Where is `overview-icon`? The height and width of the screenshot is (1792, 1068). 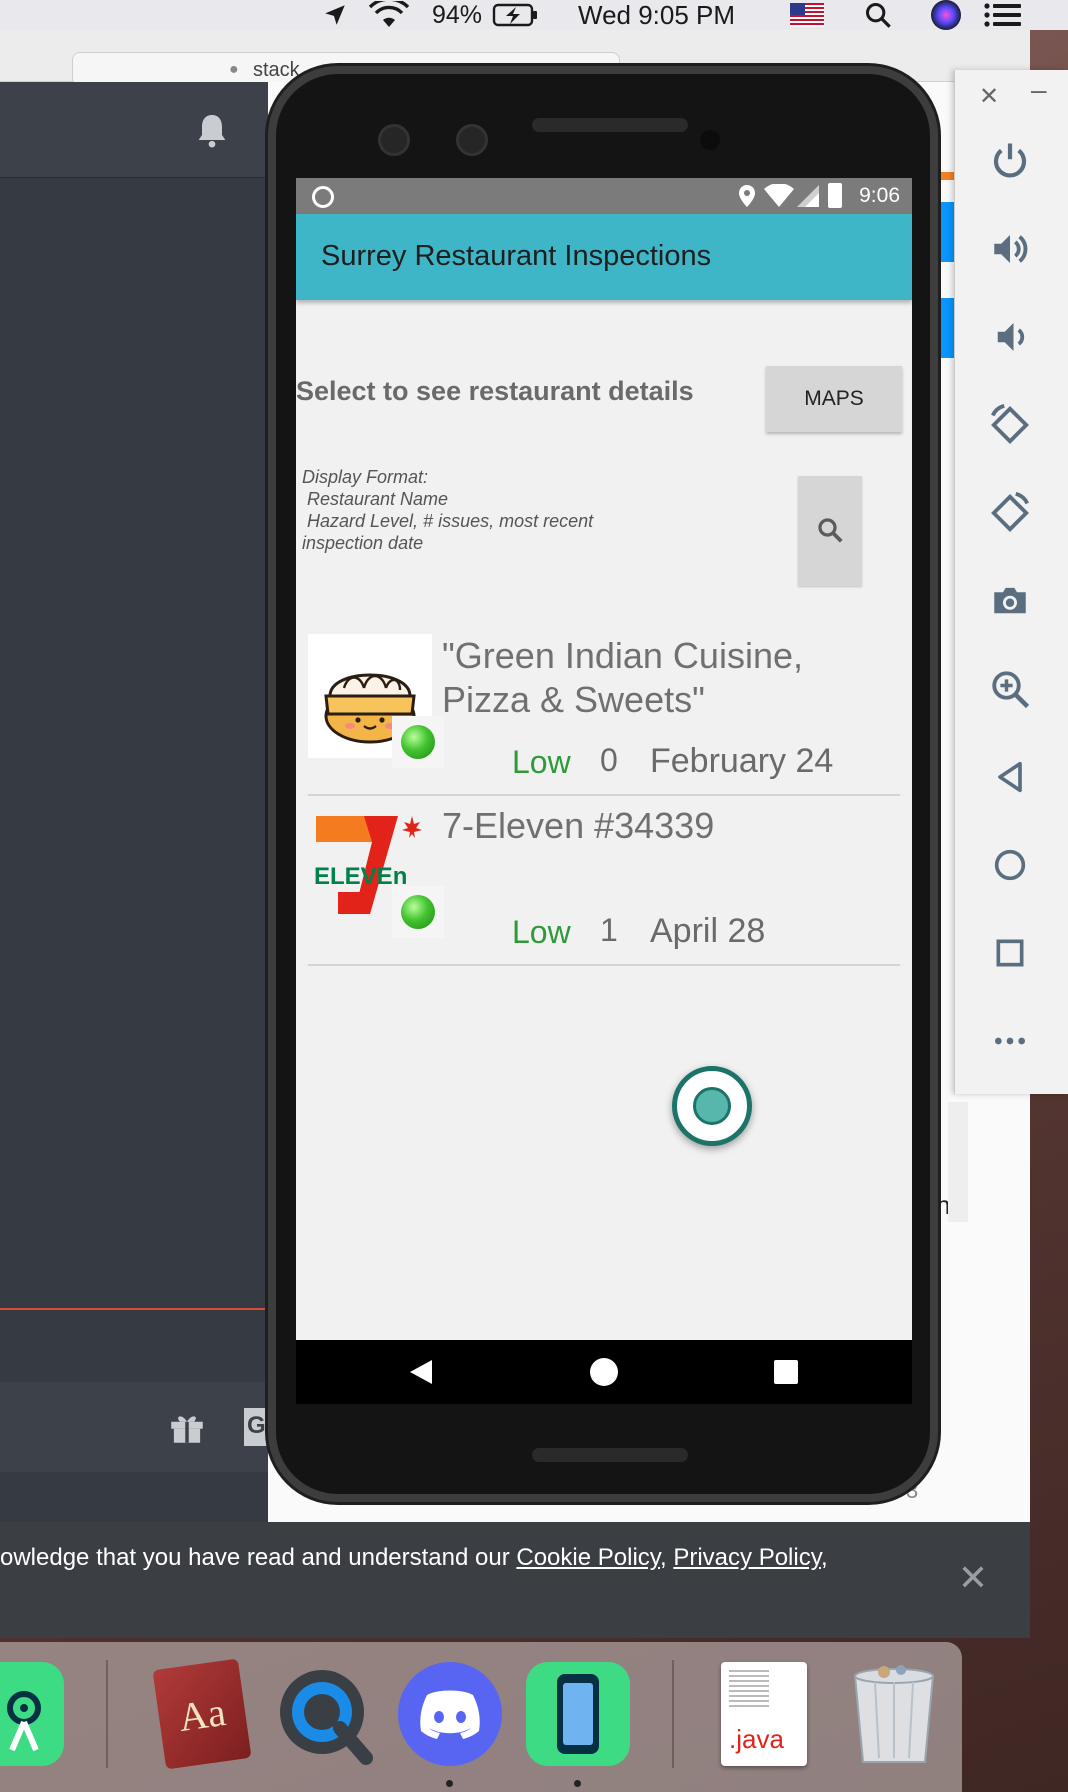 overview-icon is located at coordinates (1010, 953).